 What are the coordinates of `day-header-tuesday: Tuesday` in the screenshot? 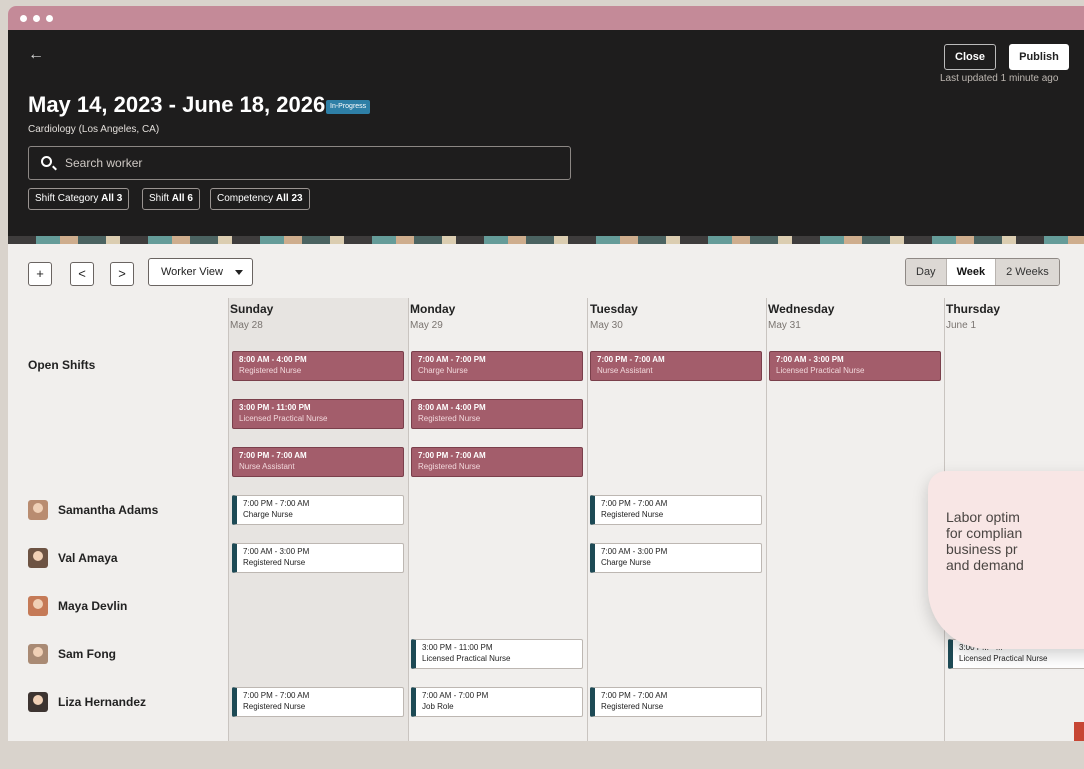 It's located at (614, 309).